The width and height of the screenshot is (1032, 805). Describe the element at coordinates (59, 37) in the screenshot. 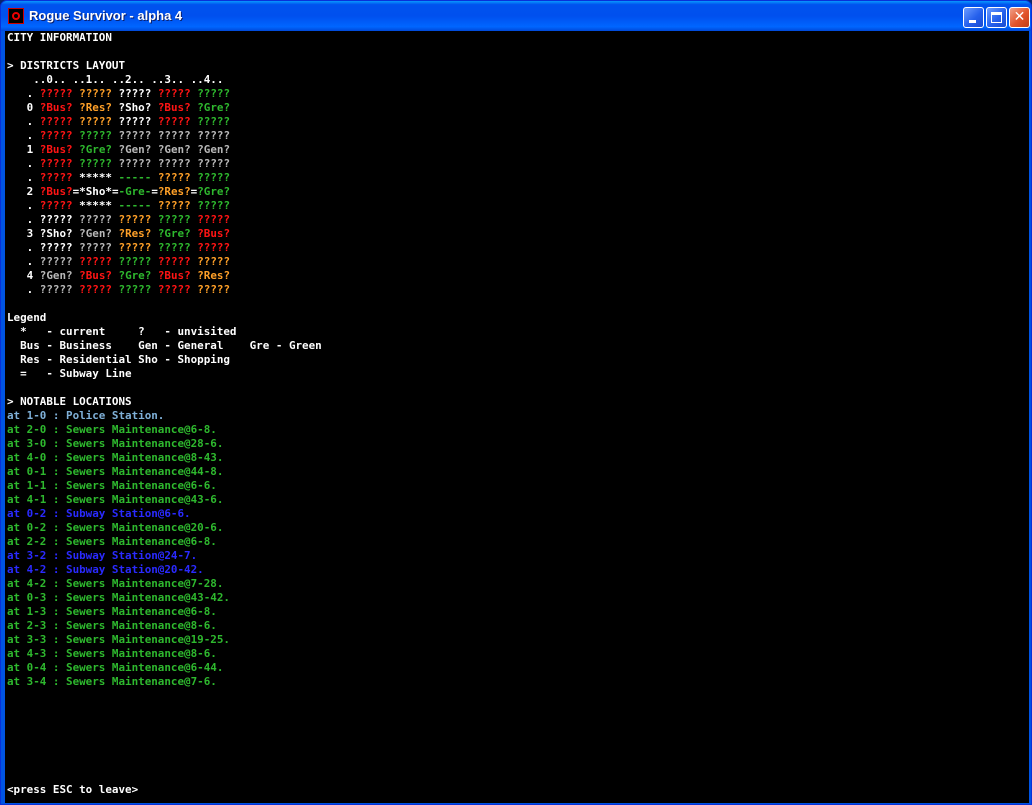

I see `screen-header: CITY INFORMATION` at that location.